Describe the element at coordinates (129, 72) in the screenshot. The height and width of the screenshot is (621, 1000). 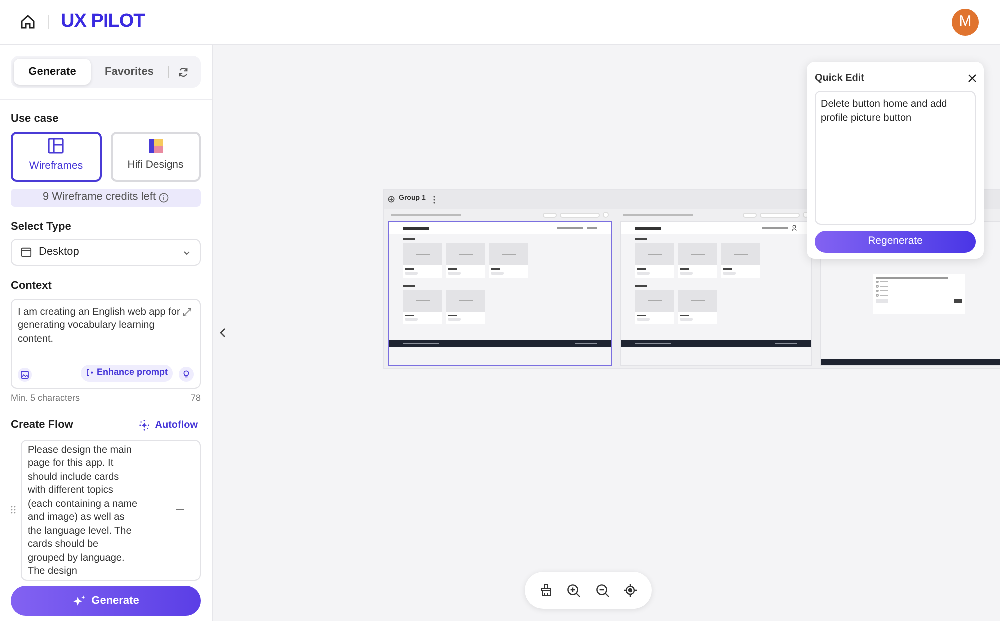
I see `tab: Favorites` at that location.